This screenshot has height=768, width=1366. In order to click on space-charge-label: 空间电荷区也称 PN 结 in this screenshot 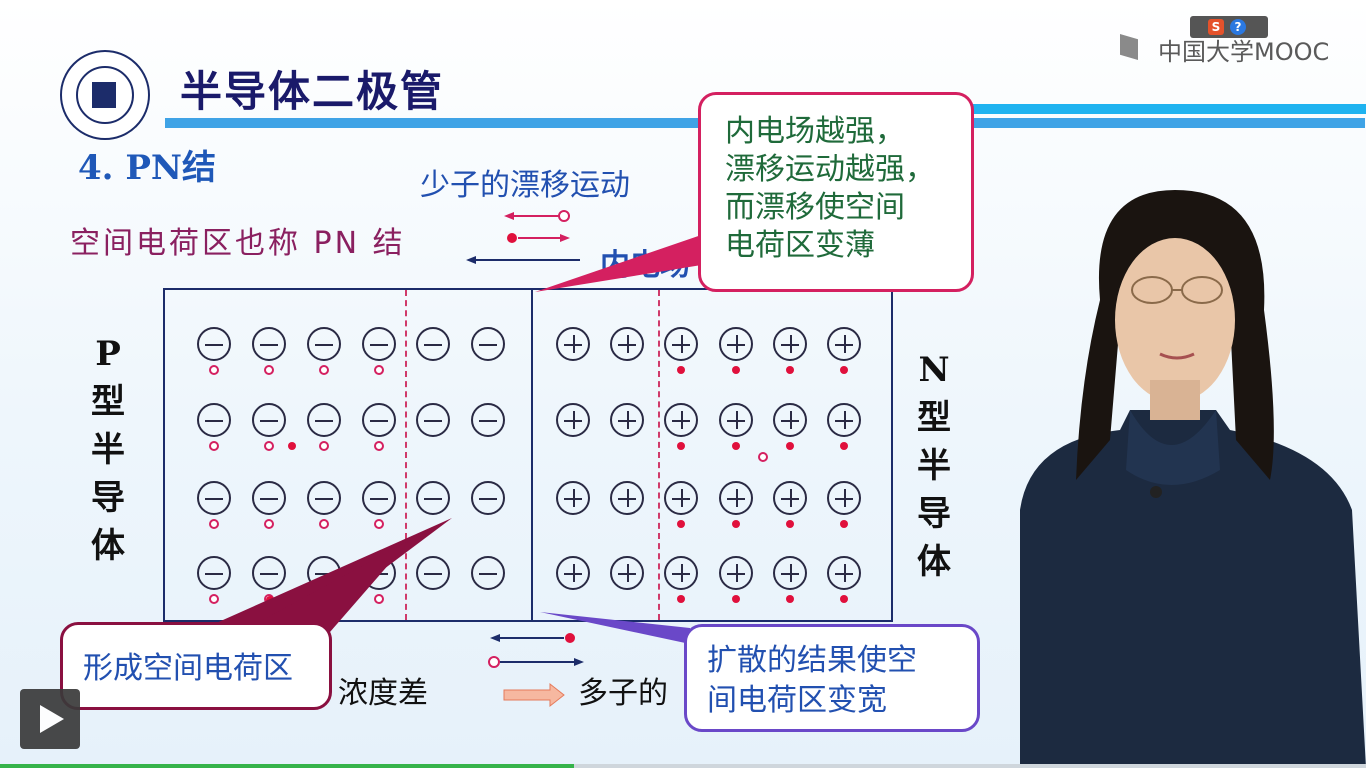, I will do `click(238, 243)`.